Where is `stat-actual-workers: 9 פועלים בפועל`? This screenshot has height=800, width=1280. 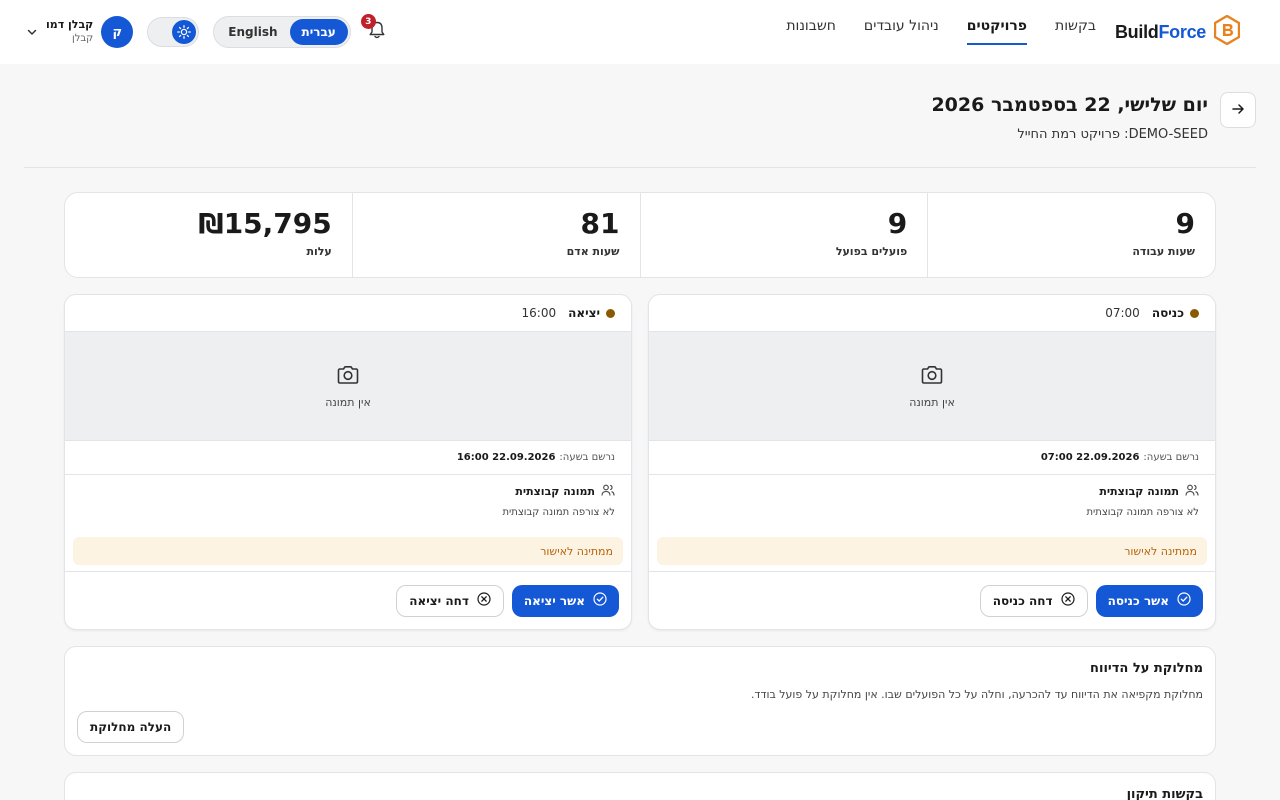 stat-actual-workers: 9 פועלים בפועל is located at coordinates (783, 235).